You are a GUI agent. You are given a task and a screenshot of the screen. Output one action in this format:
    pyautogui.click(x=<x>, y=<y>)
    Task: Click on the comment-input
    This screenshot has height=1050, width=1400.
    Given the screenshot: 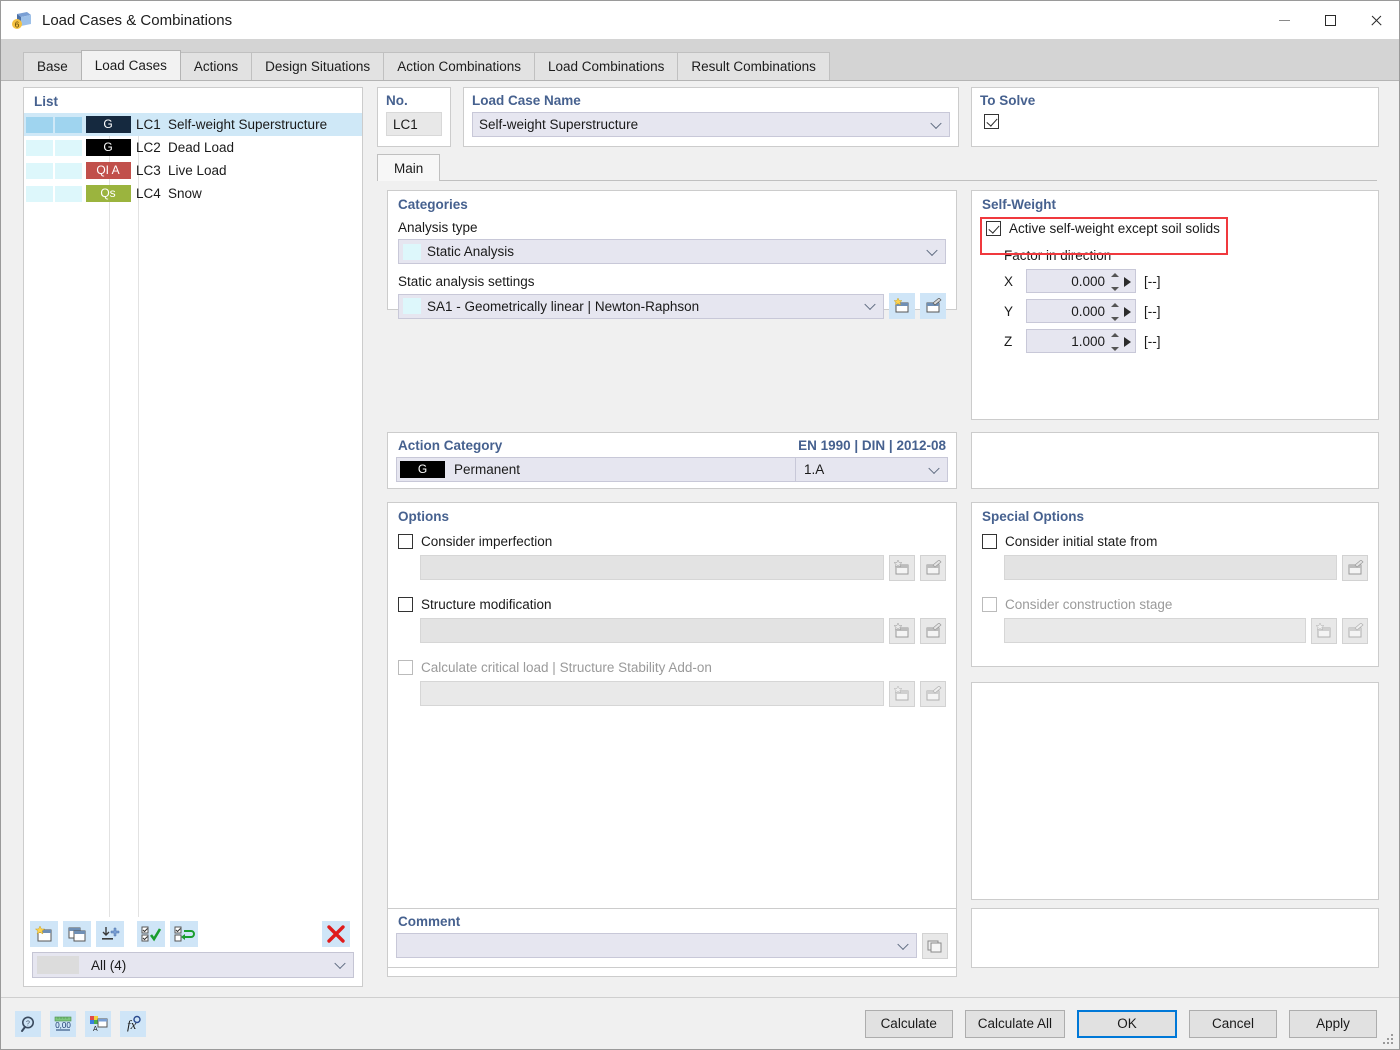 What is the action you would take?
    pyautogui.click(x=656, y=945)
    